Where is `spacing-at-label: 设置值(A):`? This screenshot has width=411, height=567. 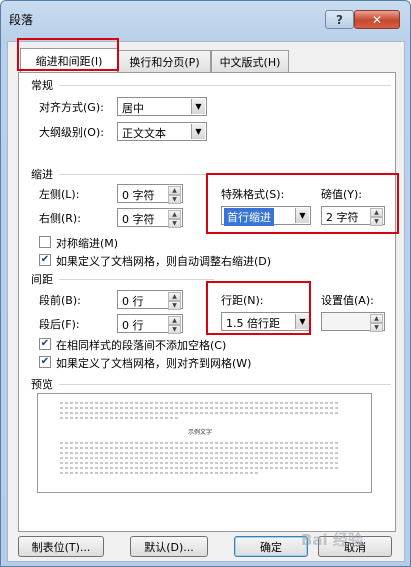 spacing-at-label: 设置值(A): is located at coordinates (347, 300).